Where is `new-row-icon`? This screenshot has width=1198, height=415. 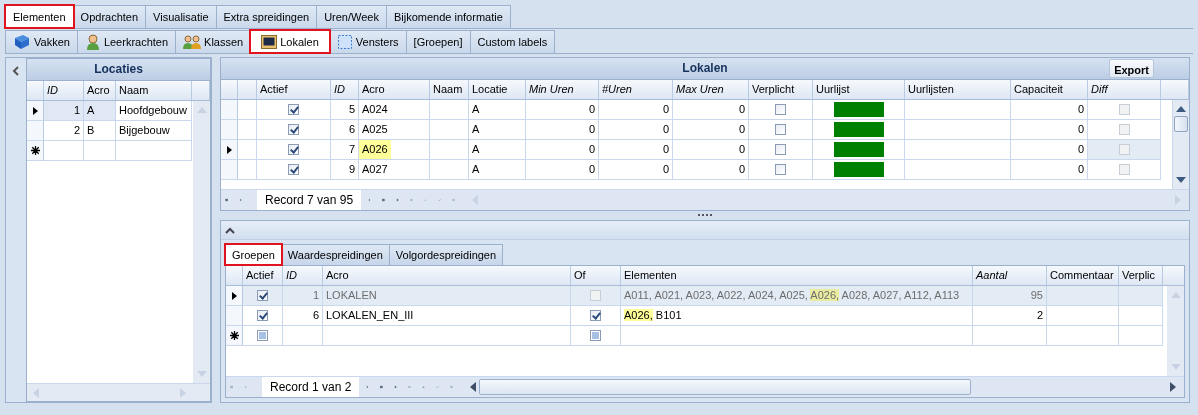
new-row-icon is located at coordinates (234, 335).